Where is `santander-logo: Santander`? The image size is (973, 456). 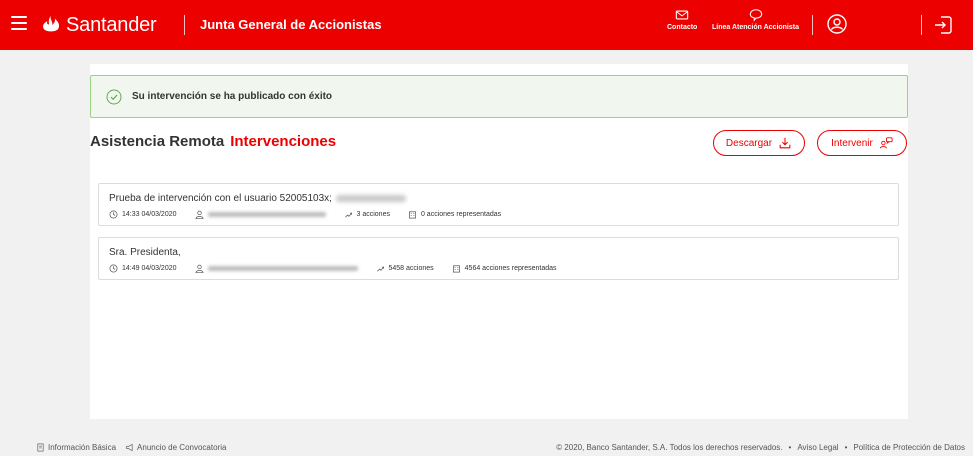 santander-logo: Santander is located at coordinates (98, 25).